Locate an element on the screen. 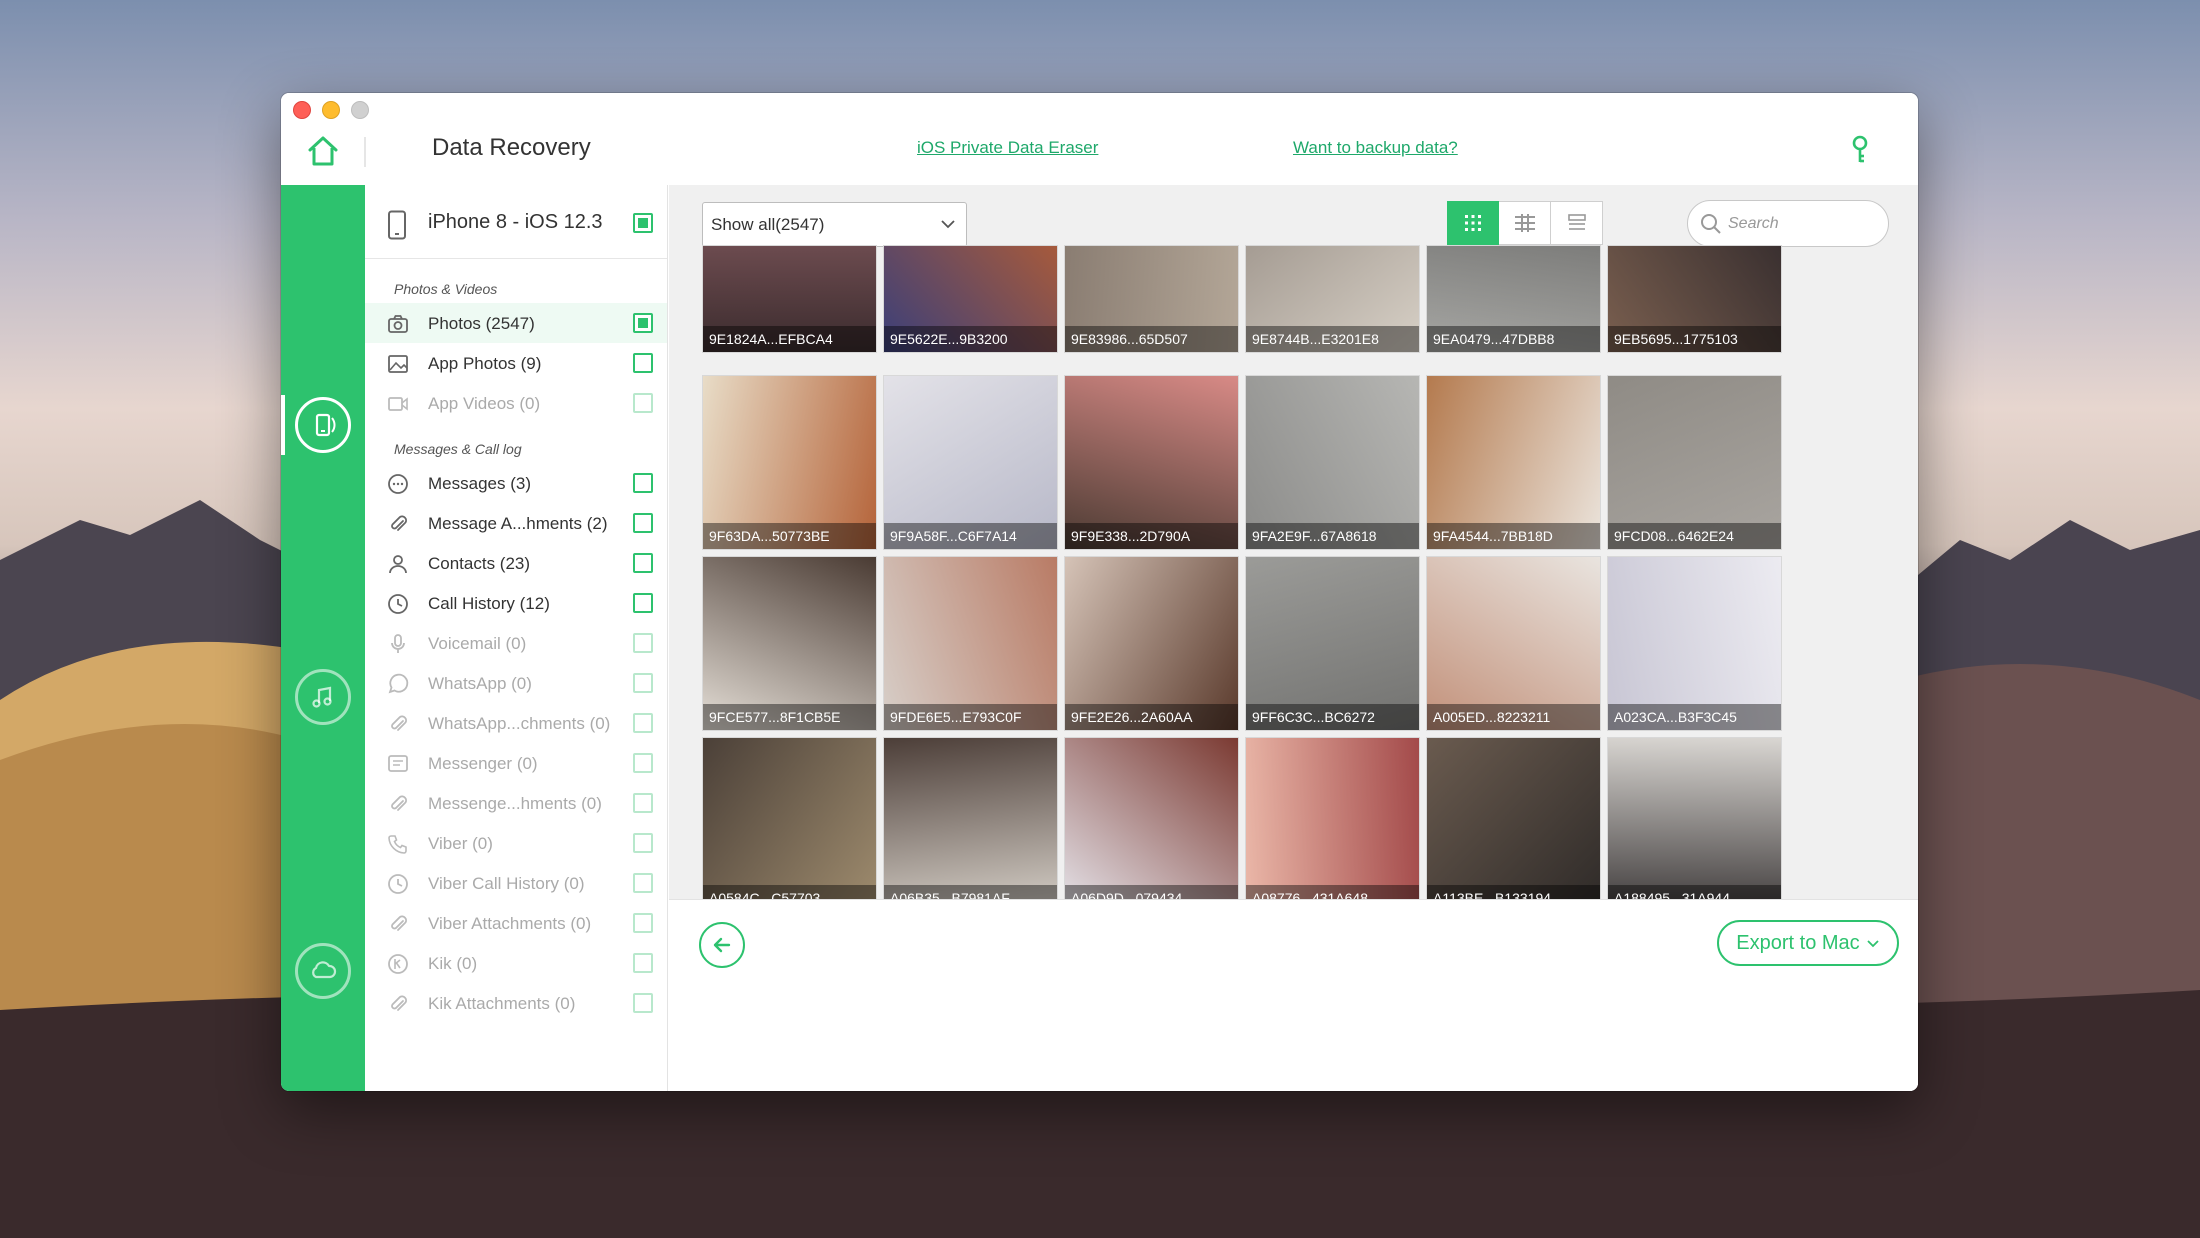 This screenshot has height=1238, width=2200. photo-thumbnail: A08776...431A648 is located at coordinates (1332, 824).